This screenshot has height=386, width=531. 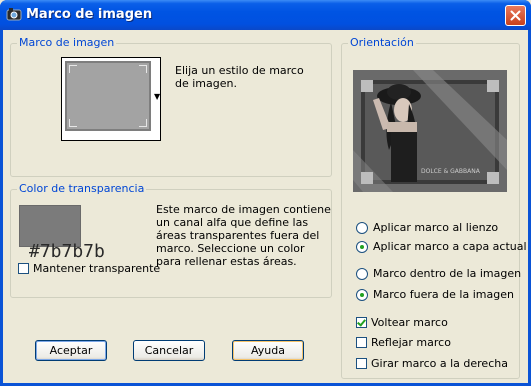 I want to click on close-button, so click(x=515, y=15).